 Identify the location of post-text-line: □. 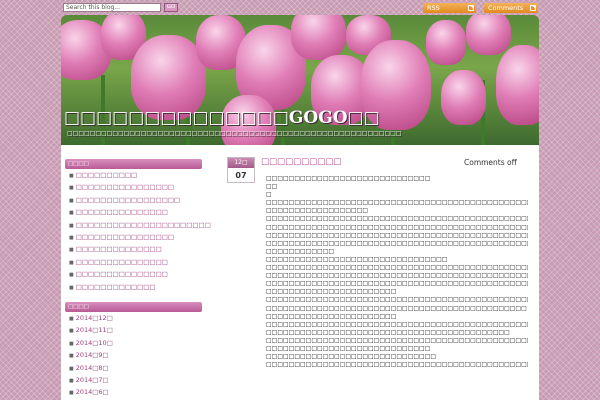
(269, 195).